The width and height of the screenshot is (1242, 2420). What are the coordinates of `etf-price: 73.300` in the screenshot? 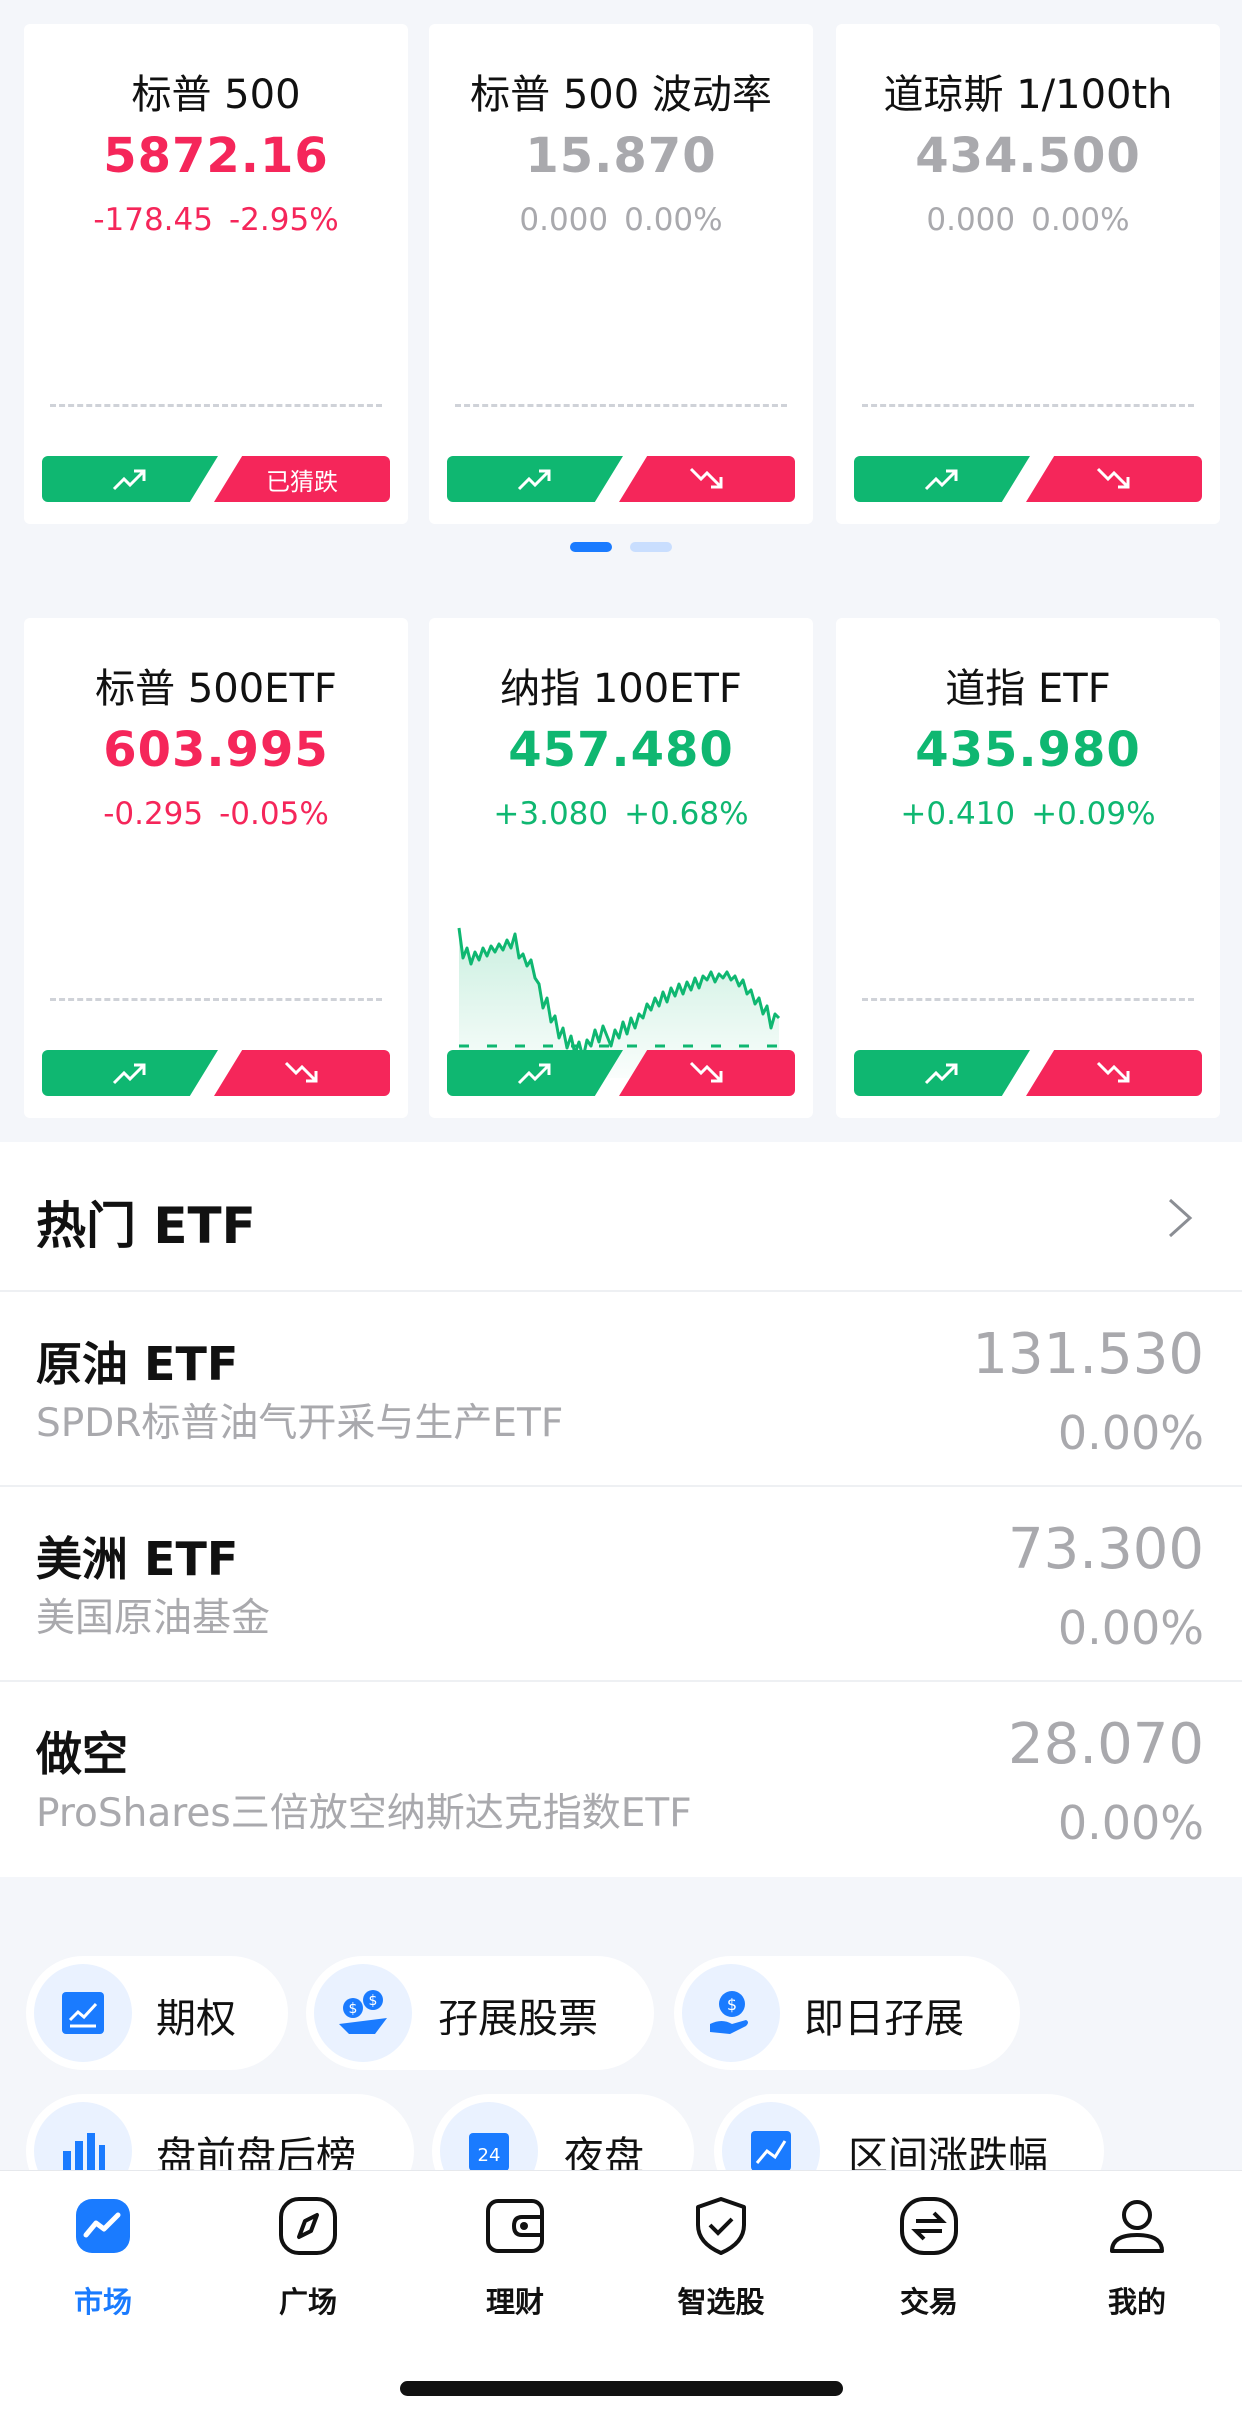 It's located at (1106, 1549).